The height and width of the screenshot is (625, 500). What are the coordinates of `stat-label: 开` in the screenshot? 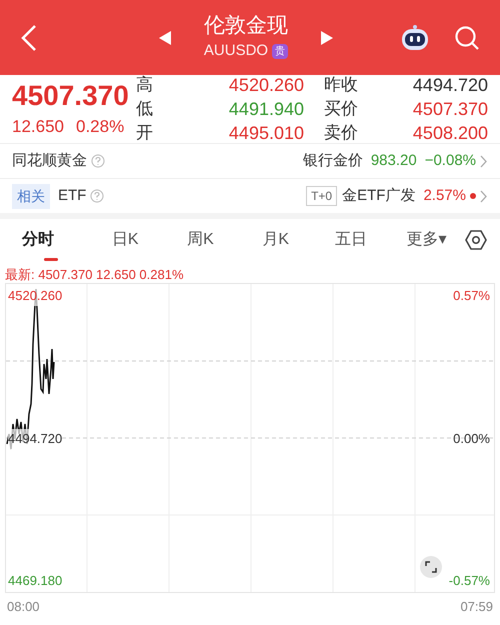 It's located at (145, 133).